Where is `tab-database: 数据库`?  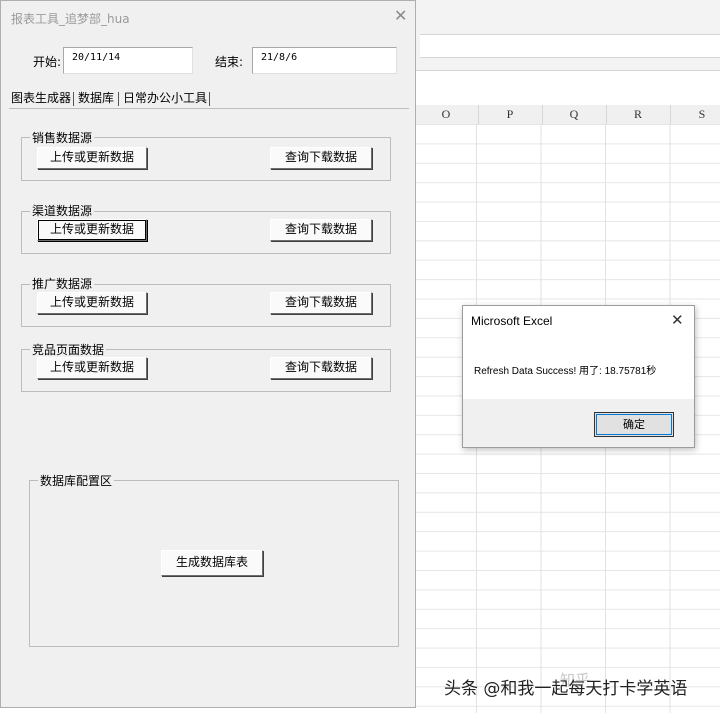
tab-database: 数据库 is located at coordinates (96, 98).